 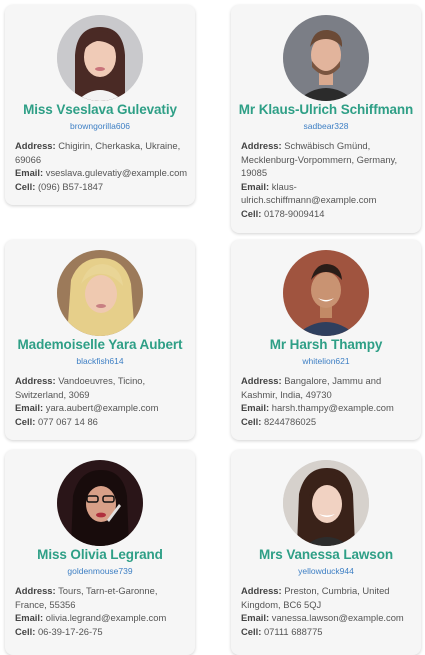 What do you see at coordinates (99, 126) in the screenshot?
I see `username: browngorilla606` at bounding box center [99, 126].